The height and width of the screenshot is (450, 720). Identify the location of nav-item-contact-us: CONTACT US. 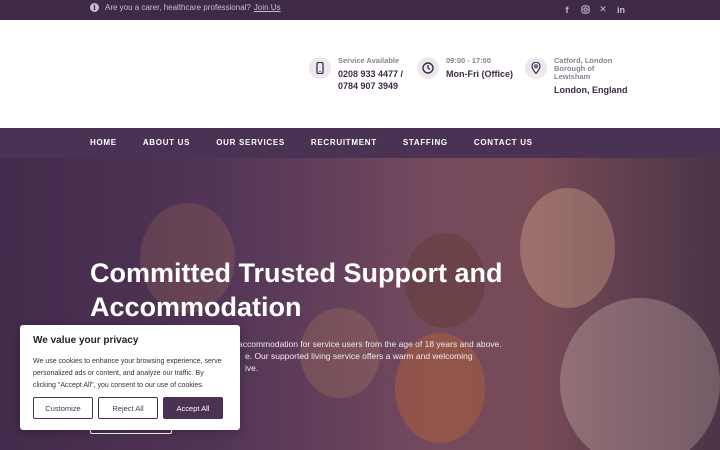
(503, 142).